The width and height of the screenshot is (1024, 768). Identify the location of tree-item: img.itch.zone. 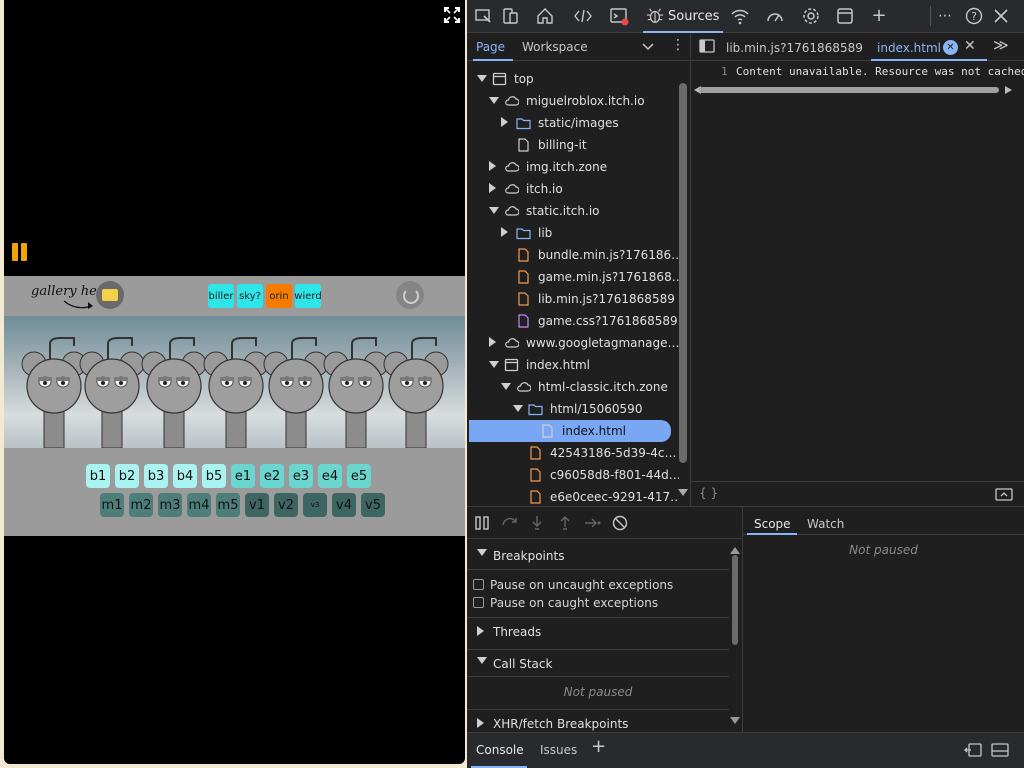
(573, 167).